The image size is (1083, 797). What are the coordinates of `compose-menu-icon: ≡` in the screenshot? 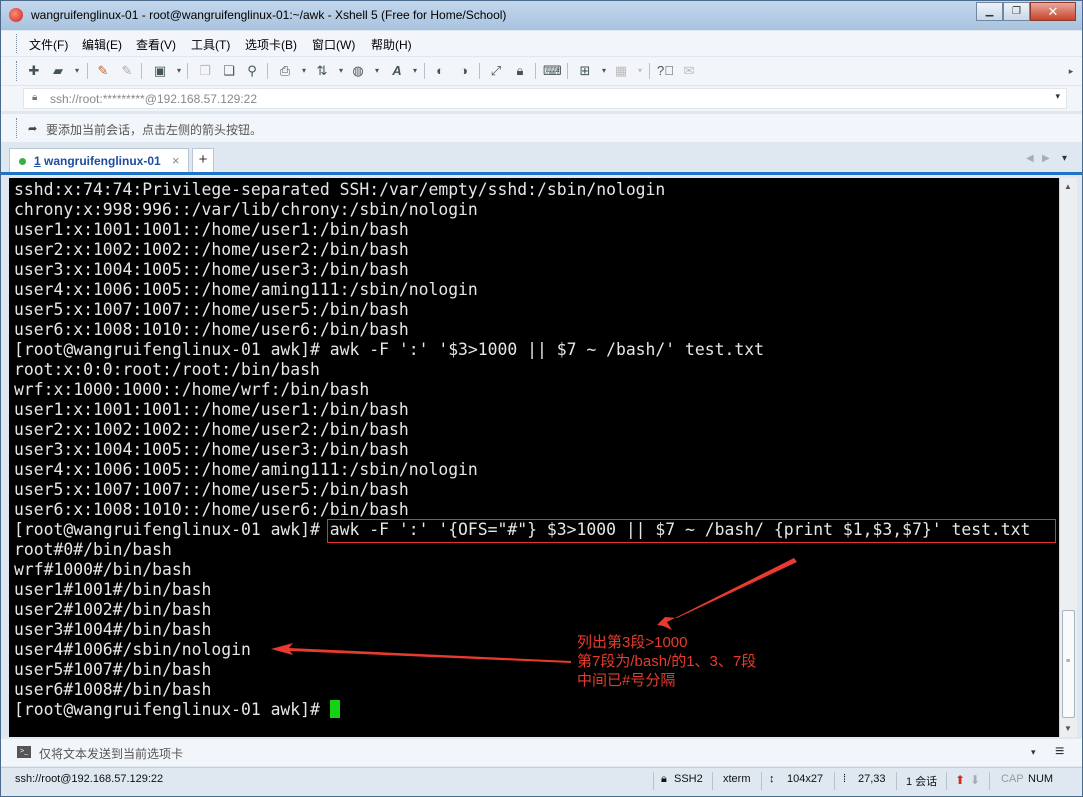 It's located at (1059, 752).